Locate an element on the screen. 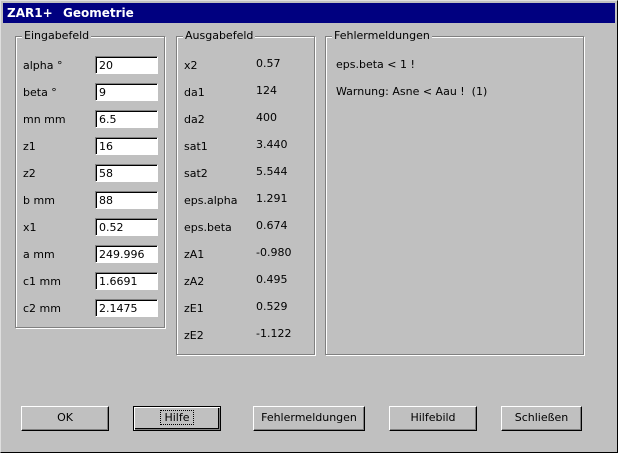 The height and width of the screenshot is (453, 618). schliessen-button-label: Schließen is located at coordinates (541, 417).